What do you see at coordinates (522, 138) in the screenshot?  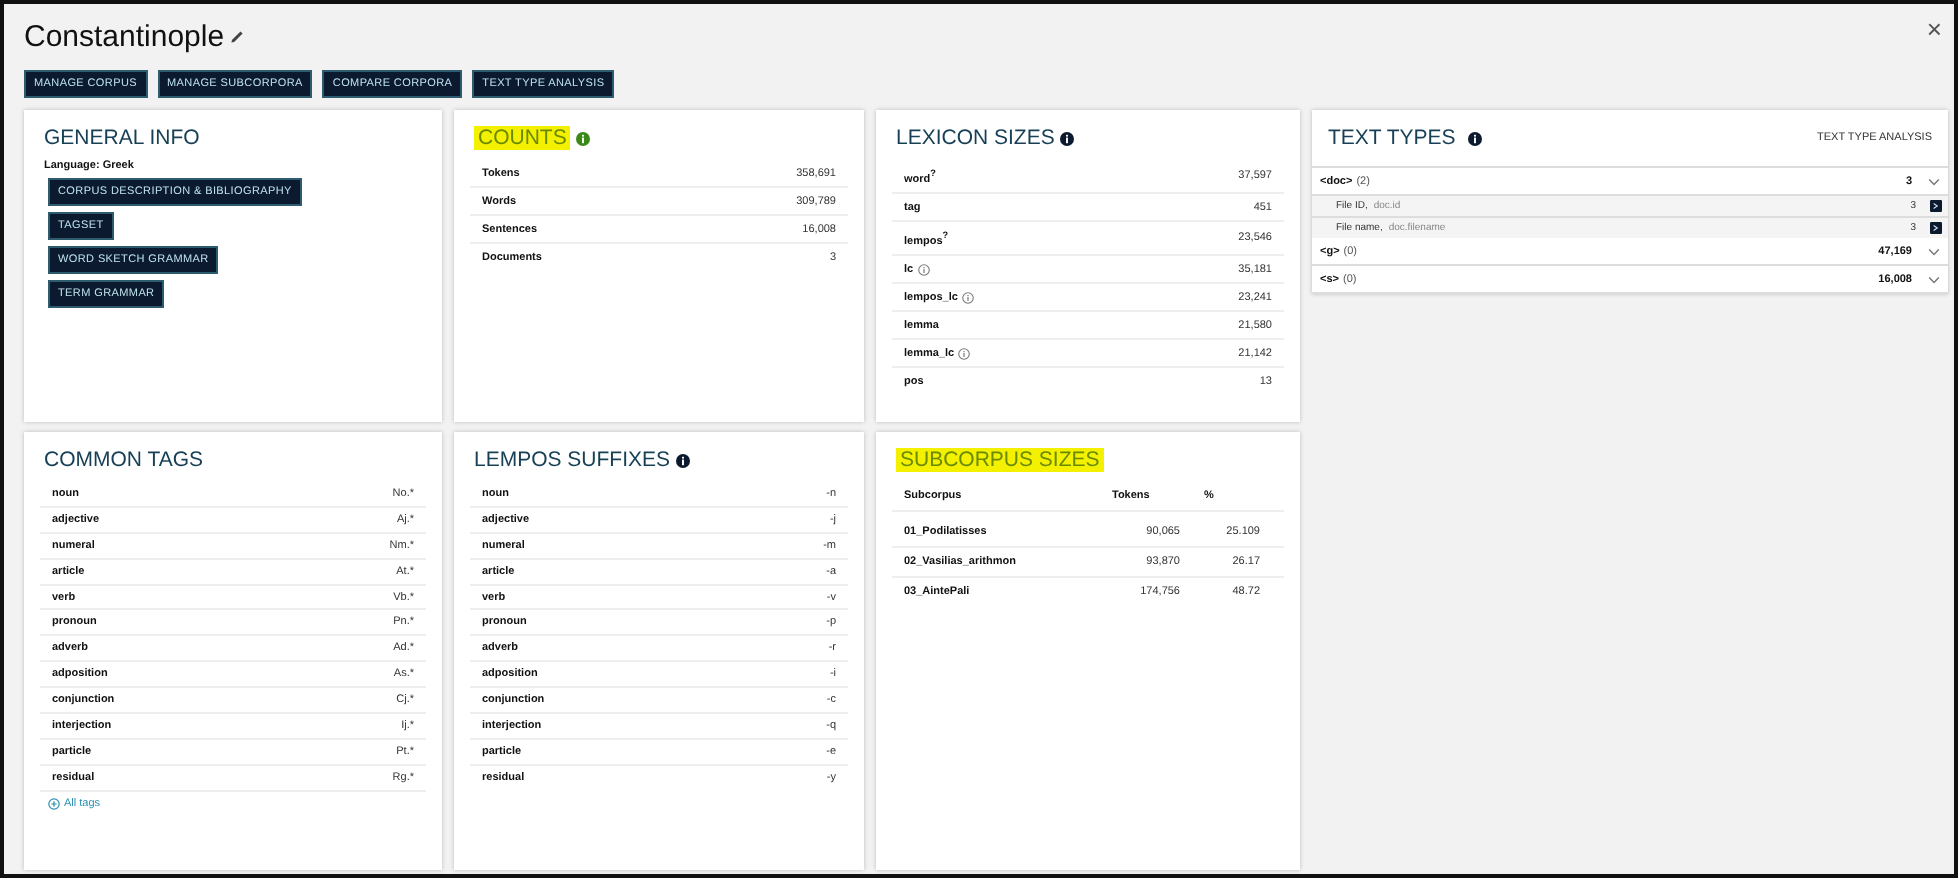 I see `card-title: COUNTS` at bounding box center [522, 138].